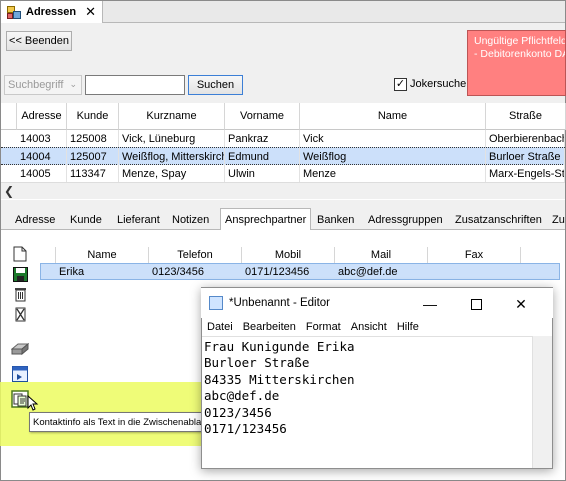 Image resolution: width=566 pixels, height=481 pixels. Describe the element at coordinates (220, 327) in the screenshot. I see `menu-datei: Datei` at that location.